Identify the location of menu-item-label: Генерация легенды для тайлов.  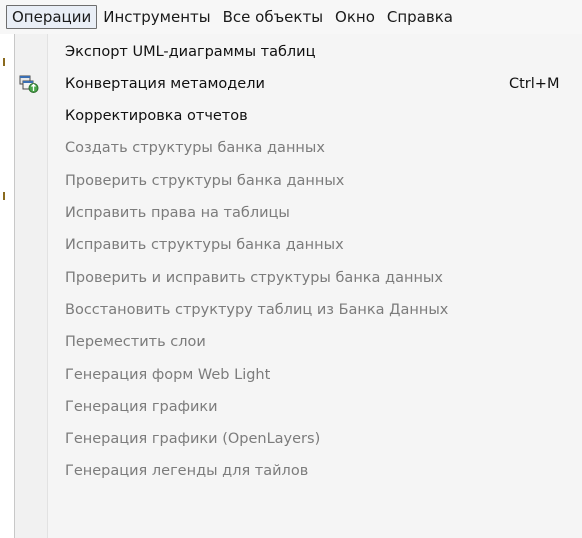
(187, 470).